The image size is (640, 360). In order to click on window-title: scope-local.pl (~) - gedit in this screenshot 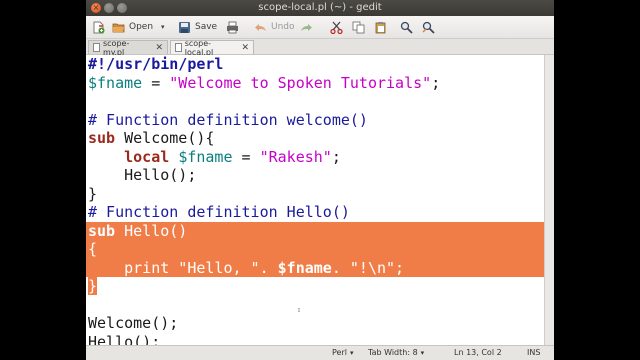, I will do `click(320, 7)`.